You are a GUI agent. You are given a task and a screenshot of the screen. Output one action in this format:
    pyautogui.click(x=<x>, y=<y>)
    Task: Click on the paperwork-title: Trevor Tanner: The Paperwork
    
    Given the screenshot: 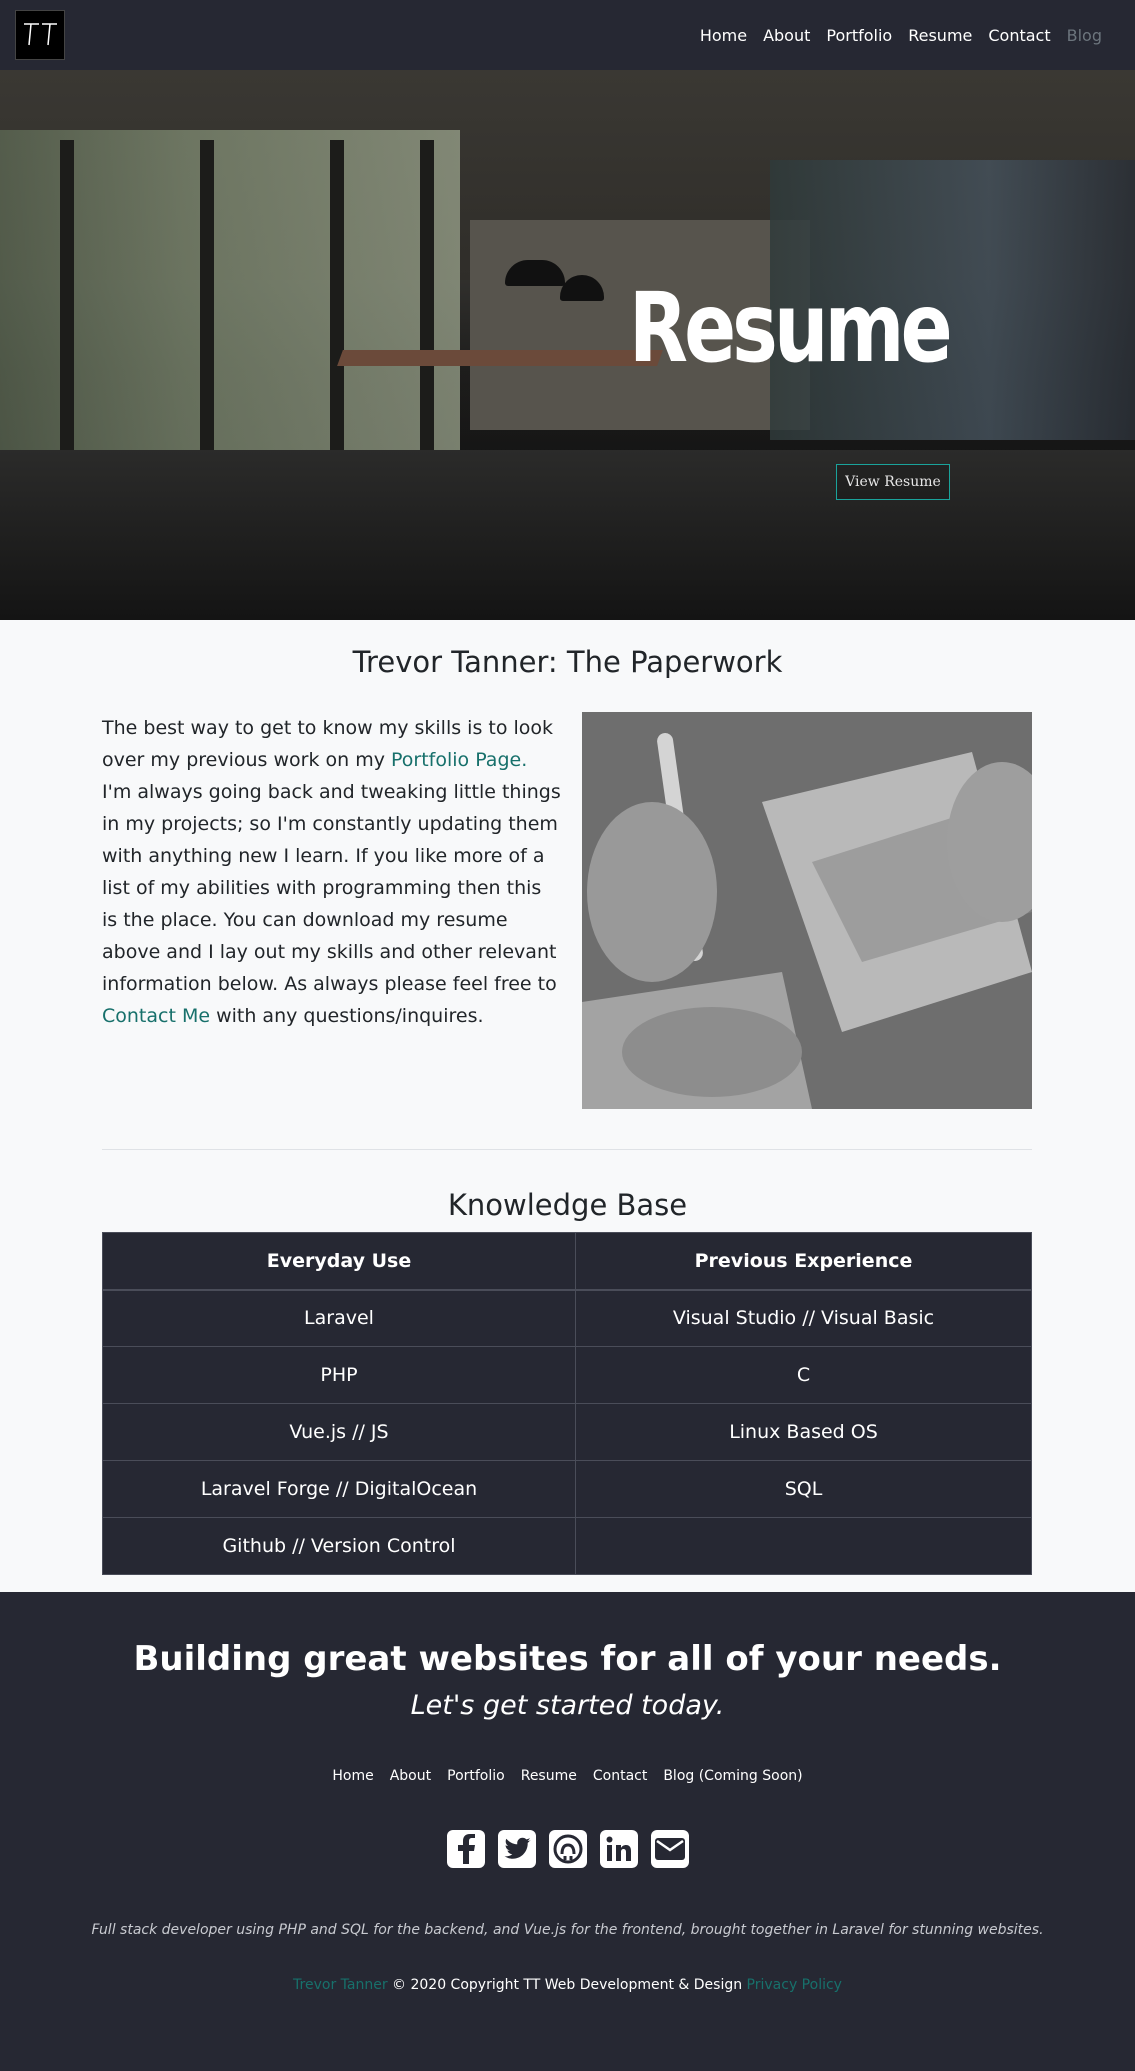 What is the action you would take?
    pyautogui.click(x=567, y=662)
    